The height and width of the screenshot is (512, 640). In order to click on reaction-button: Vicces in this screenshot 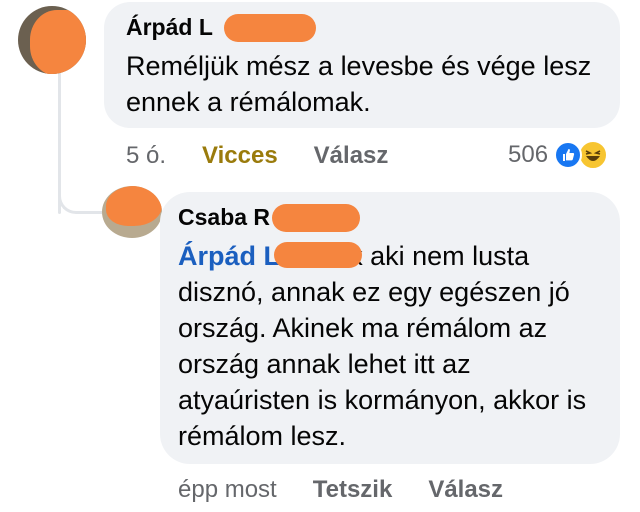, I will do `click(240, 156)`.